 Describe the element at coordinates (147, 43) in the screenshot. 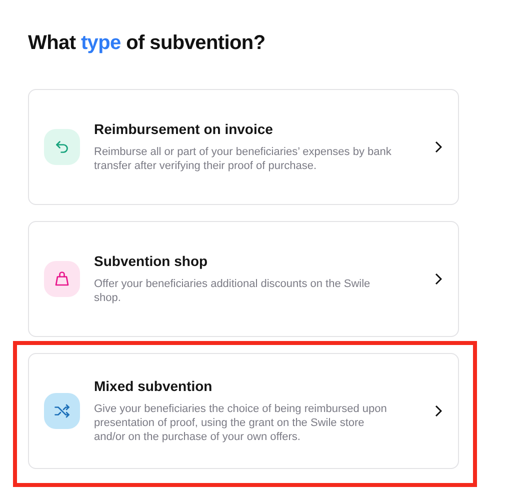

I see `page-heading: What type of subvention?` at that location.